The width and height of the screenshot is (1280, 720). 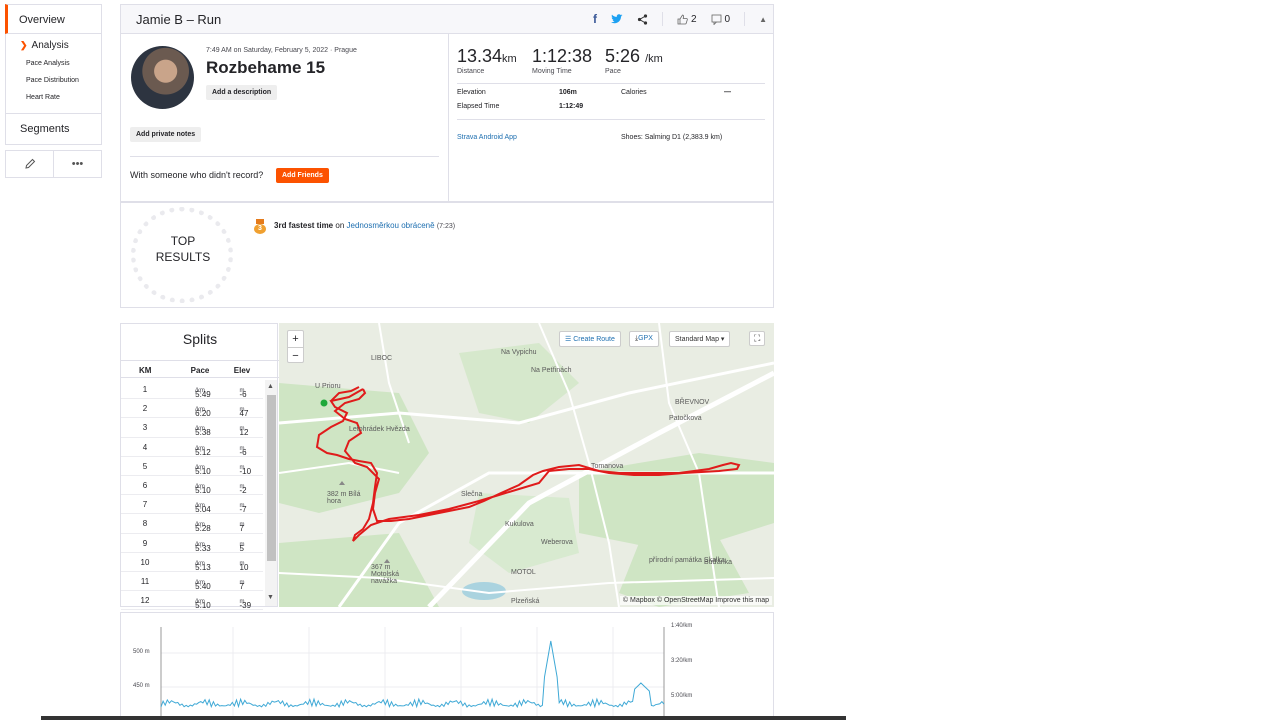 I want to click on collapse-icon: ▲, so click(x=763, y=19).